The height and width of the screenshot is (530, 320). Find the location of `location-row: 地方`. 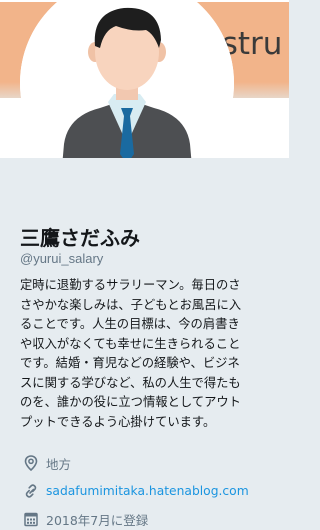

location-row: 地方 is located at coordinates (47, 463).